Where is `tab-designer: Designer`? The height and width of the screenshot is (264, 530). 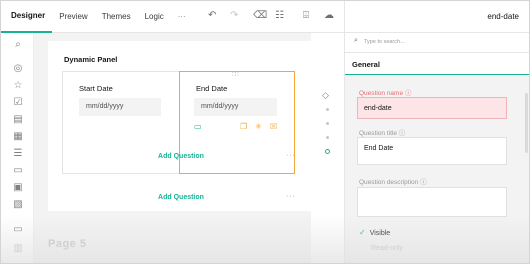
tab-designer: Designer is located at coordinates (27, 17).